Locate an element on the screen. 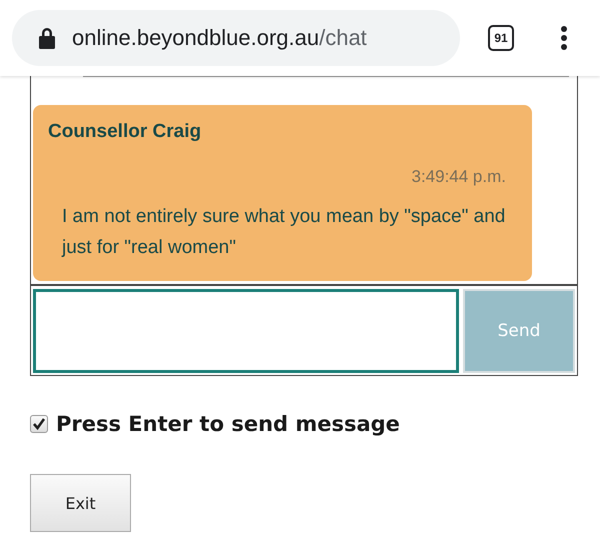 The height and width of the screenshot is (538, 600). checkbox-label: Press Enter to send message is located at coordinates (228, 424).